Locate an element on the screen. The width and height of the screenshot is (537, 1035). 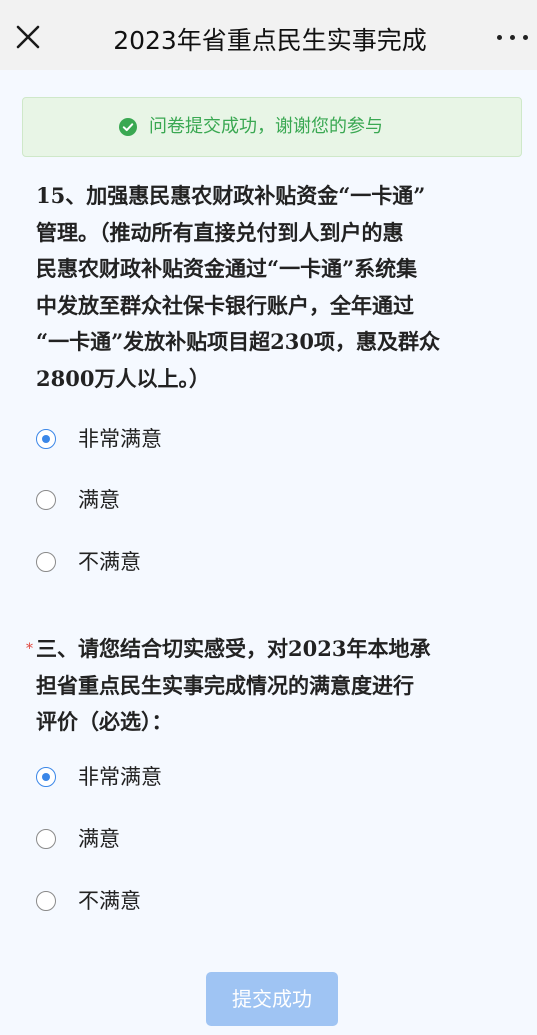
question-text-line: “一卡通”发放补贴项目超230项，惠及群众 is located at coordinates (238, 341).